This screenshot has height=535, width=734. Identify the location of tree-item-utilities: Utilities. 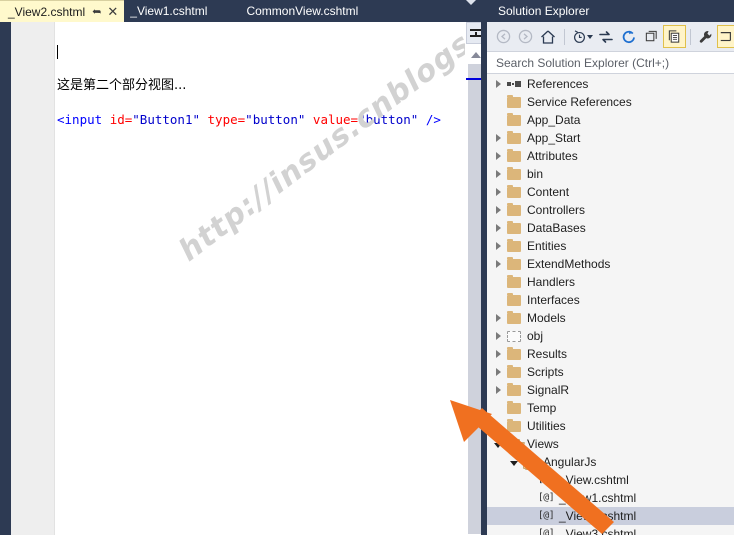
(610, 426).